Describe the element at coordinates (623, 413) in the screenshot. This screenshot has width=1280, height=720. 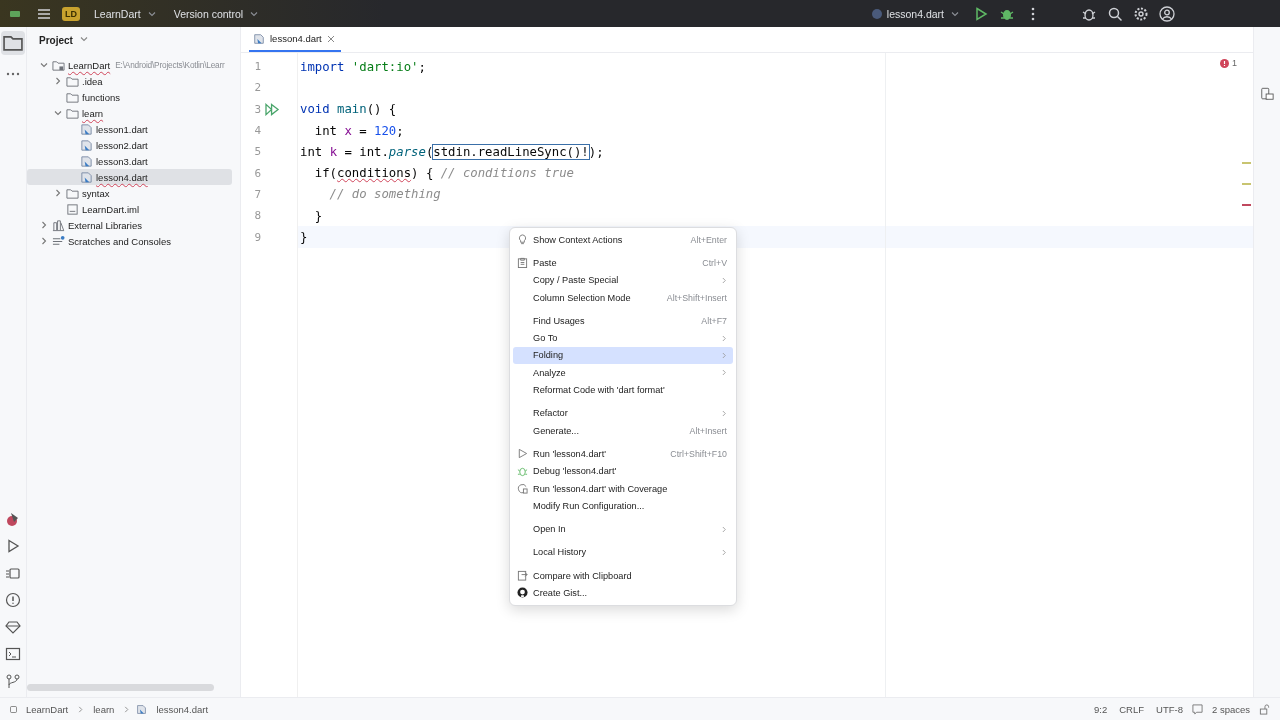
I see `menu-item: Refactor` at that location.